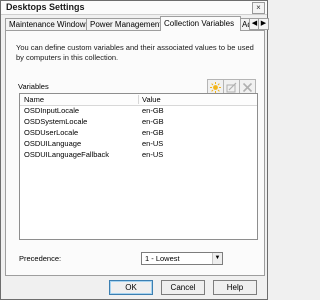 This screenshot has height=300, width=320. What do you see at coordinates (217, 258) in the screenshot?
I see `chevron-down-icon: ▼` at bounding box center [217, 258].